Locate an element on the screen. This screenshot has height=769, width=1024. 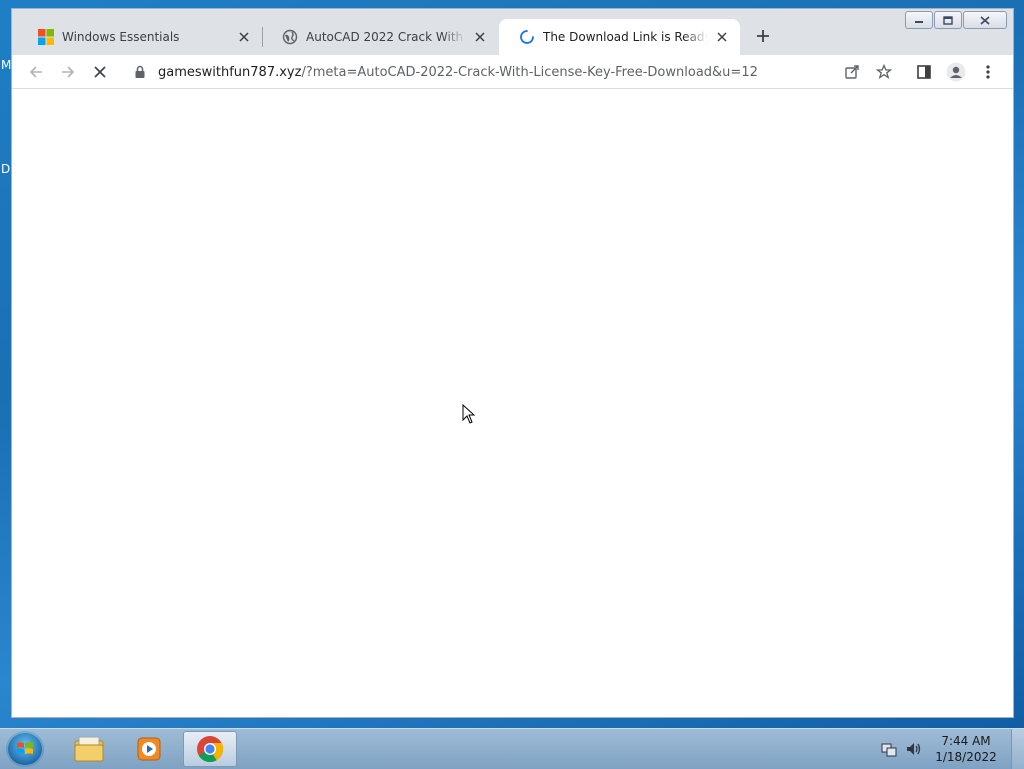
restore-icon is located at coordinates (948, 20).